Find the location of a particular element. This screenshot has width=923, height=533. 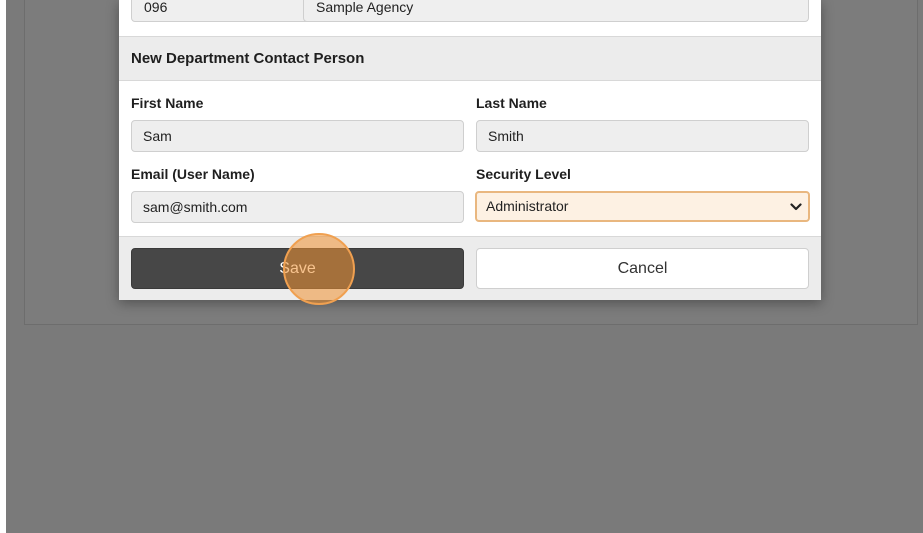

email-input: sam@smith.com is located at coordinates (297, 207).